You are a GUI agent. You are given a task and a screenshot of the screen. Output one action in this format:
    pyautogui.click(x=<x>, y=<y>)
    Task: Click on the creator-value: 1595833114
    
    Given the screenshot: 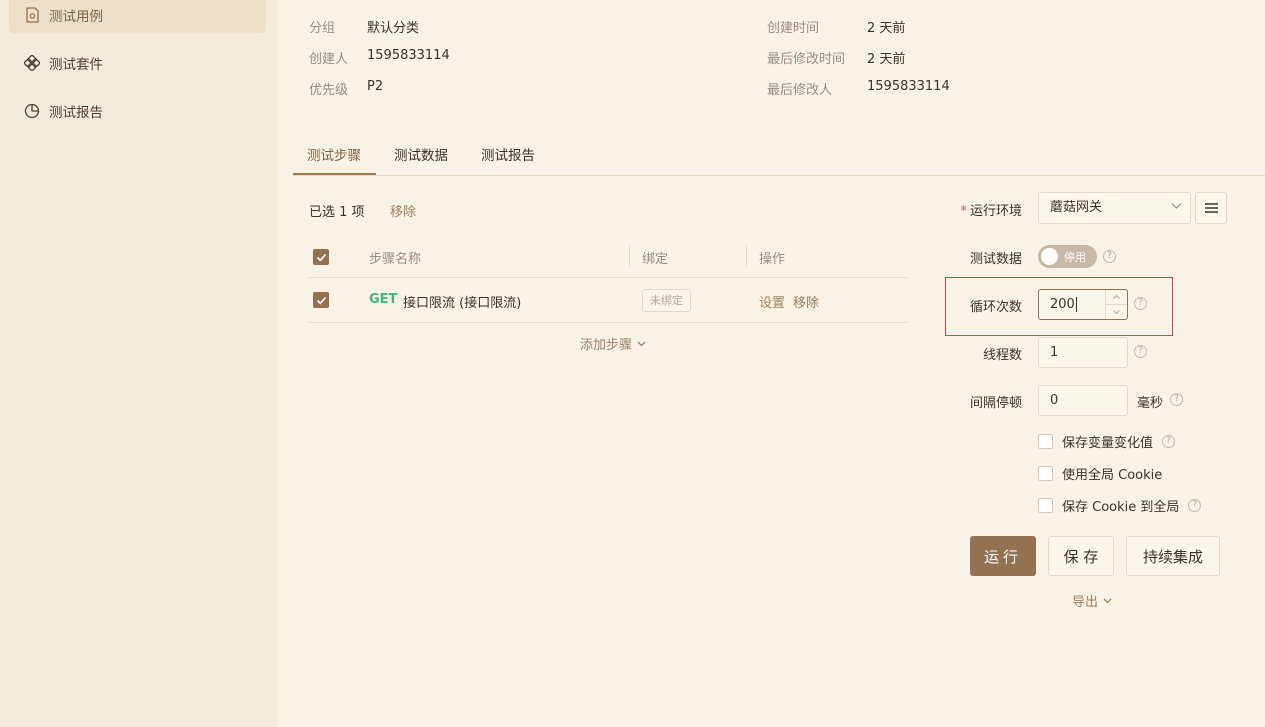 What is the action you would take?
    pyautogui.click(x=408, y=55)
    